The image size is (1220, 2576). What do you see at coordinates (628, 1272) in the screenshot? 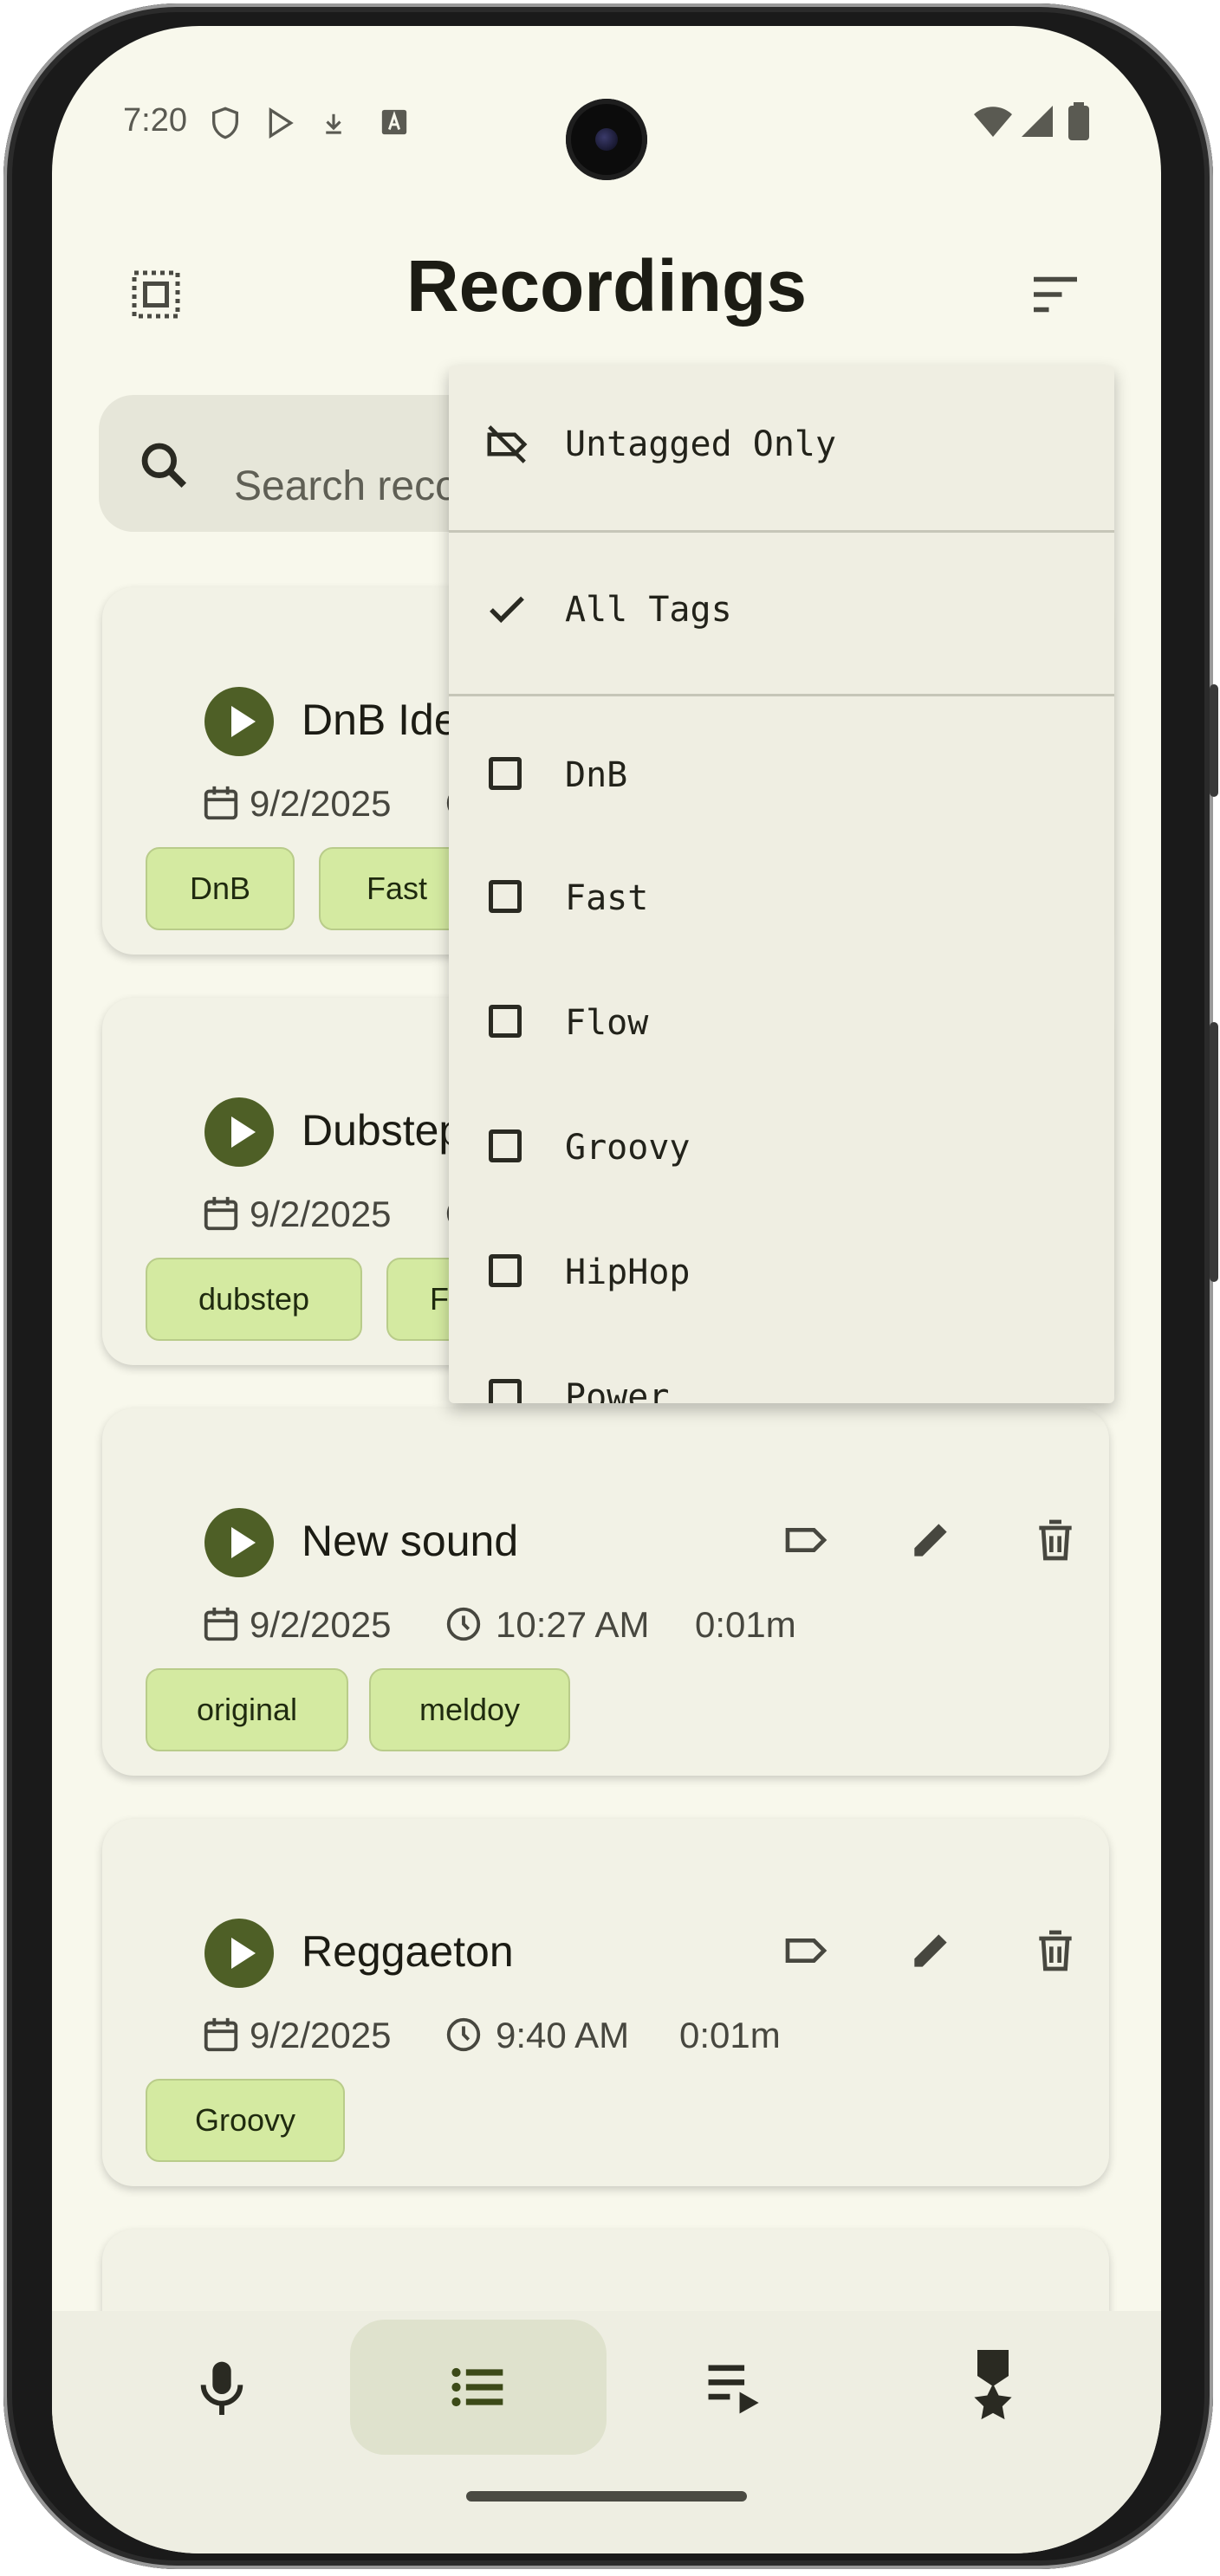
I see `menu-item-label: HipHop` at bounding box center [628, 1272].